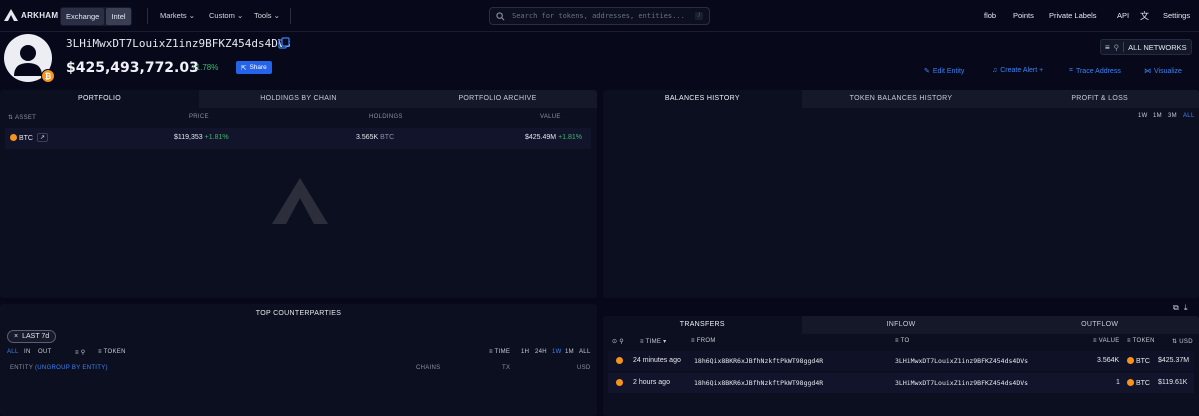  I want to click on search-shortcut: /, so click(699, 16).